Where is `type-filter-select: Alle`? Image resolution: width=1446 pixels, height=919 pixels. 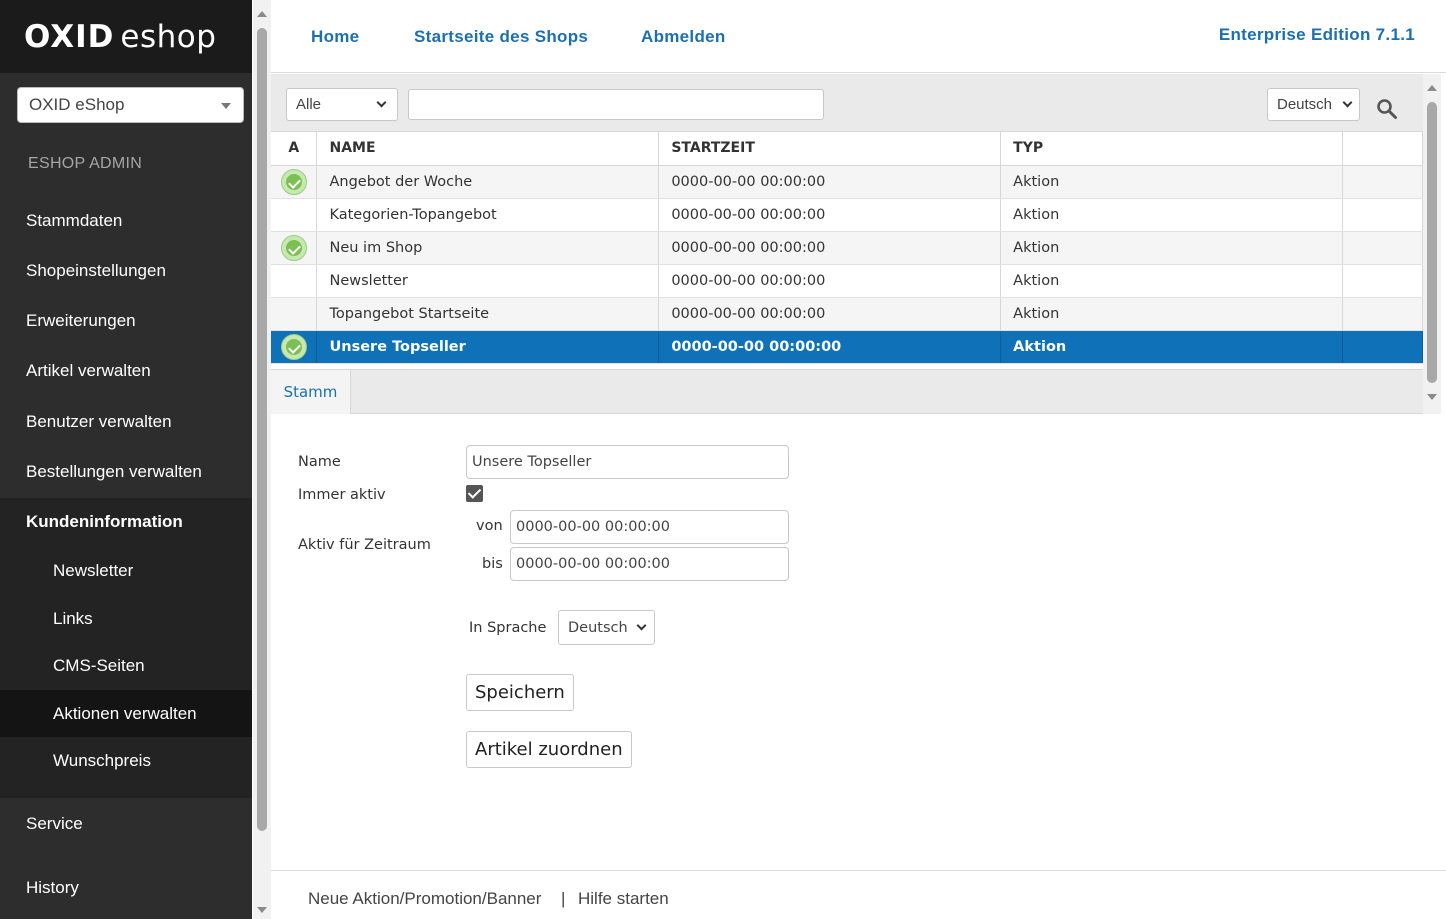 type-filter-select: Alle is located at coordinates (342, 104).